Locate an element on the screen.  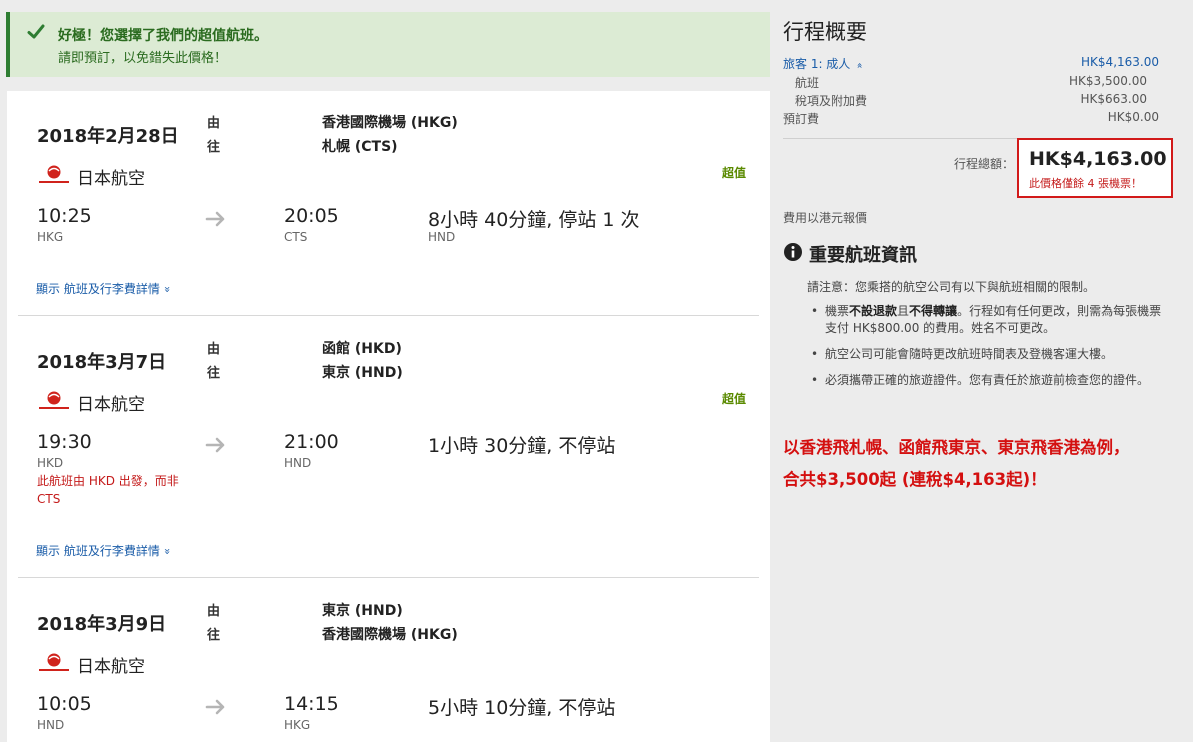
important-info-title: 重要航班資訊 is located at coordinates (863, 255).